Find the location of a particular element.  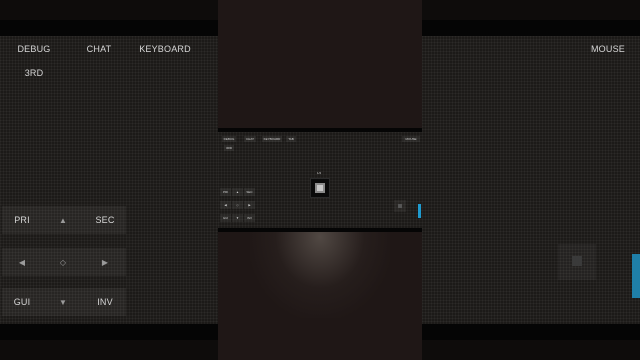

left-arrow-icon: ◀ is located at coordinates (225, 205).